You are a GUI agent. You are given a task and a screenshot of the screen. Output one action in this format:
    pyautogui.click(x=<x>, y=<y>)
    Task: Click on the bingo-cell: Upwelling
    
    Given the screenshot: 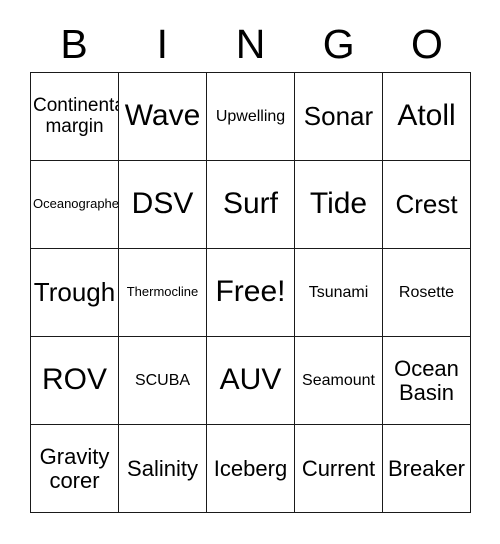 What is the action you would take?
    pyautogui.click(x=251, y=117)
    